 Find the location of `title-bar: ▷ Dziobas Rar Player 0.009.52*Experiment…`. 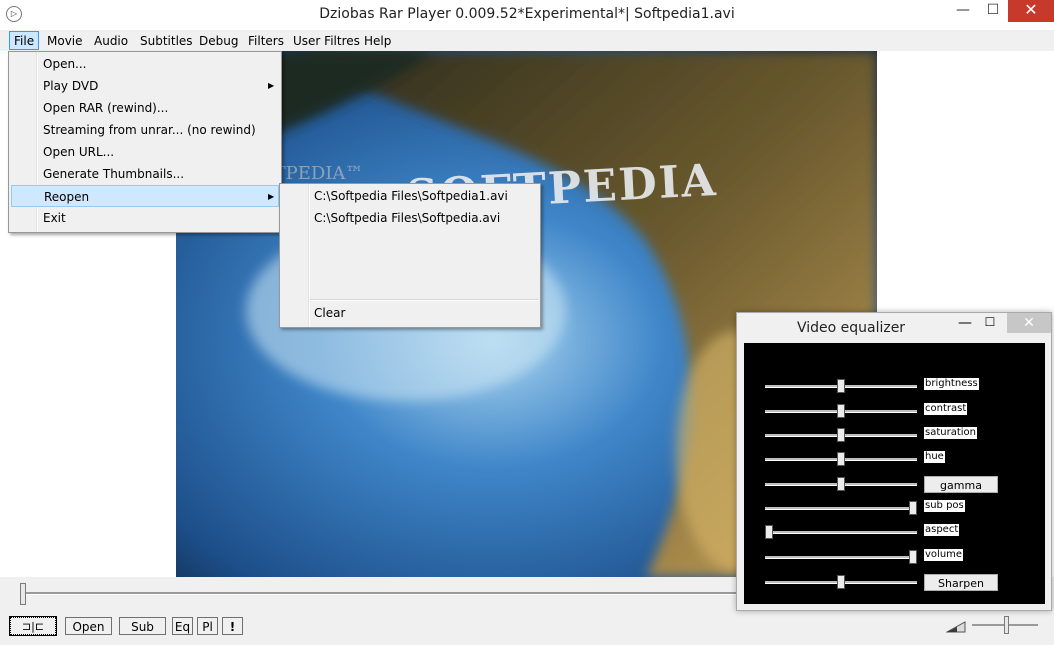

title-bar: ▷ Dziobas Rar Player 0.009.52*Experiment… is located at coordinates (527, 15).